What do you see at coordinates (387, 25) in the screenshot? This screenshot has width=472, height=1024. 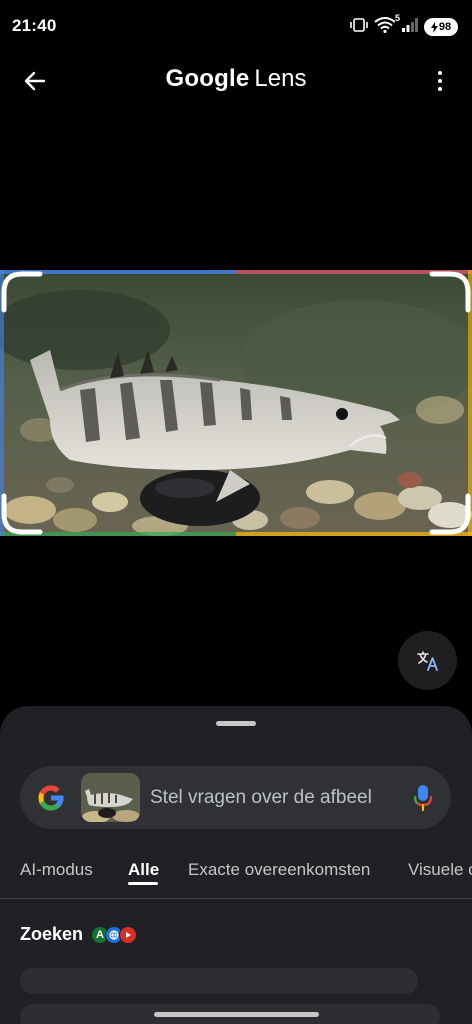 I see `wifi-icon: 5` at bounding box center [387, 25].